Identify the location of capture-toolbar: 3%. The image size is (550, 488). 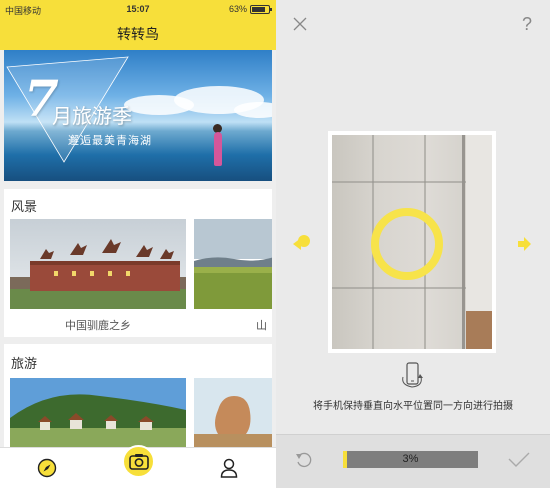
(413, 461).